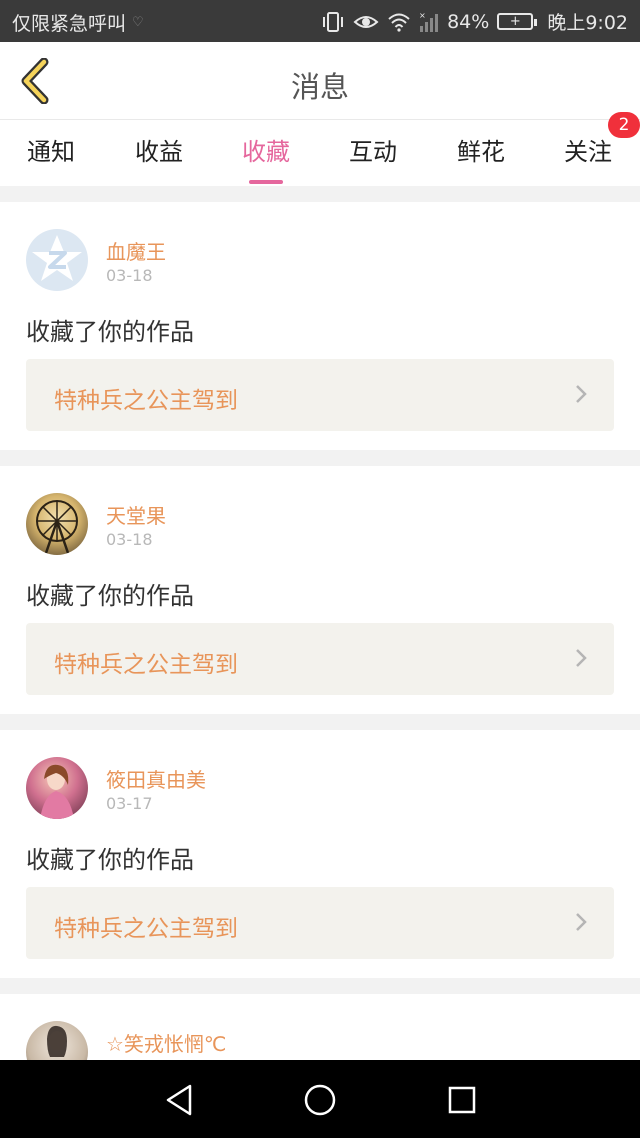 This screenshot has height=1138, width=640. I want to click on anime-girl-icon, so click(57, 791).